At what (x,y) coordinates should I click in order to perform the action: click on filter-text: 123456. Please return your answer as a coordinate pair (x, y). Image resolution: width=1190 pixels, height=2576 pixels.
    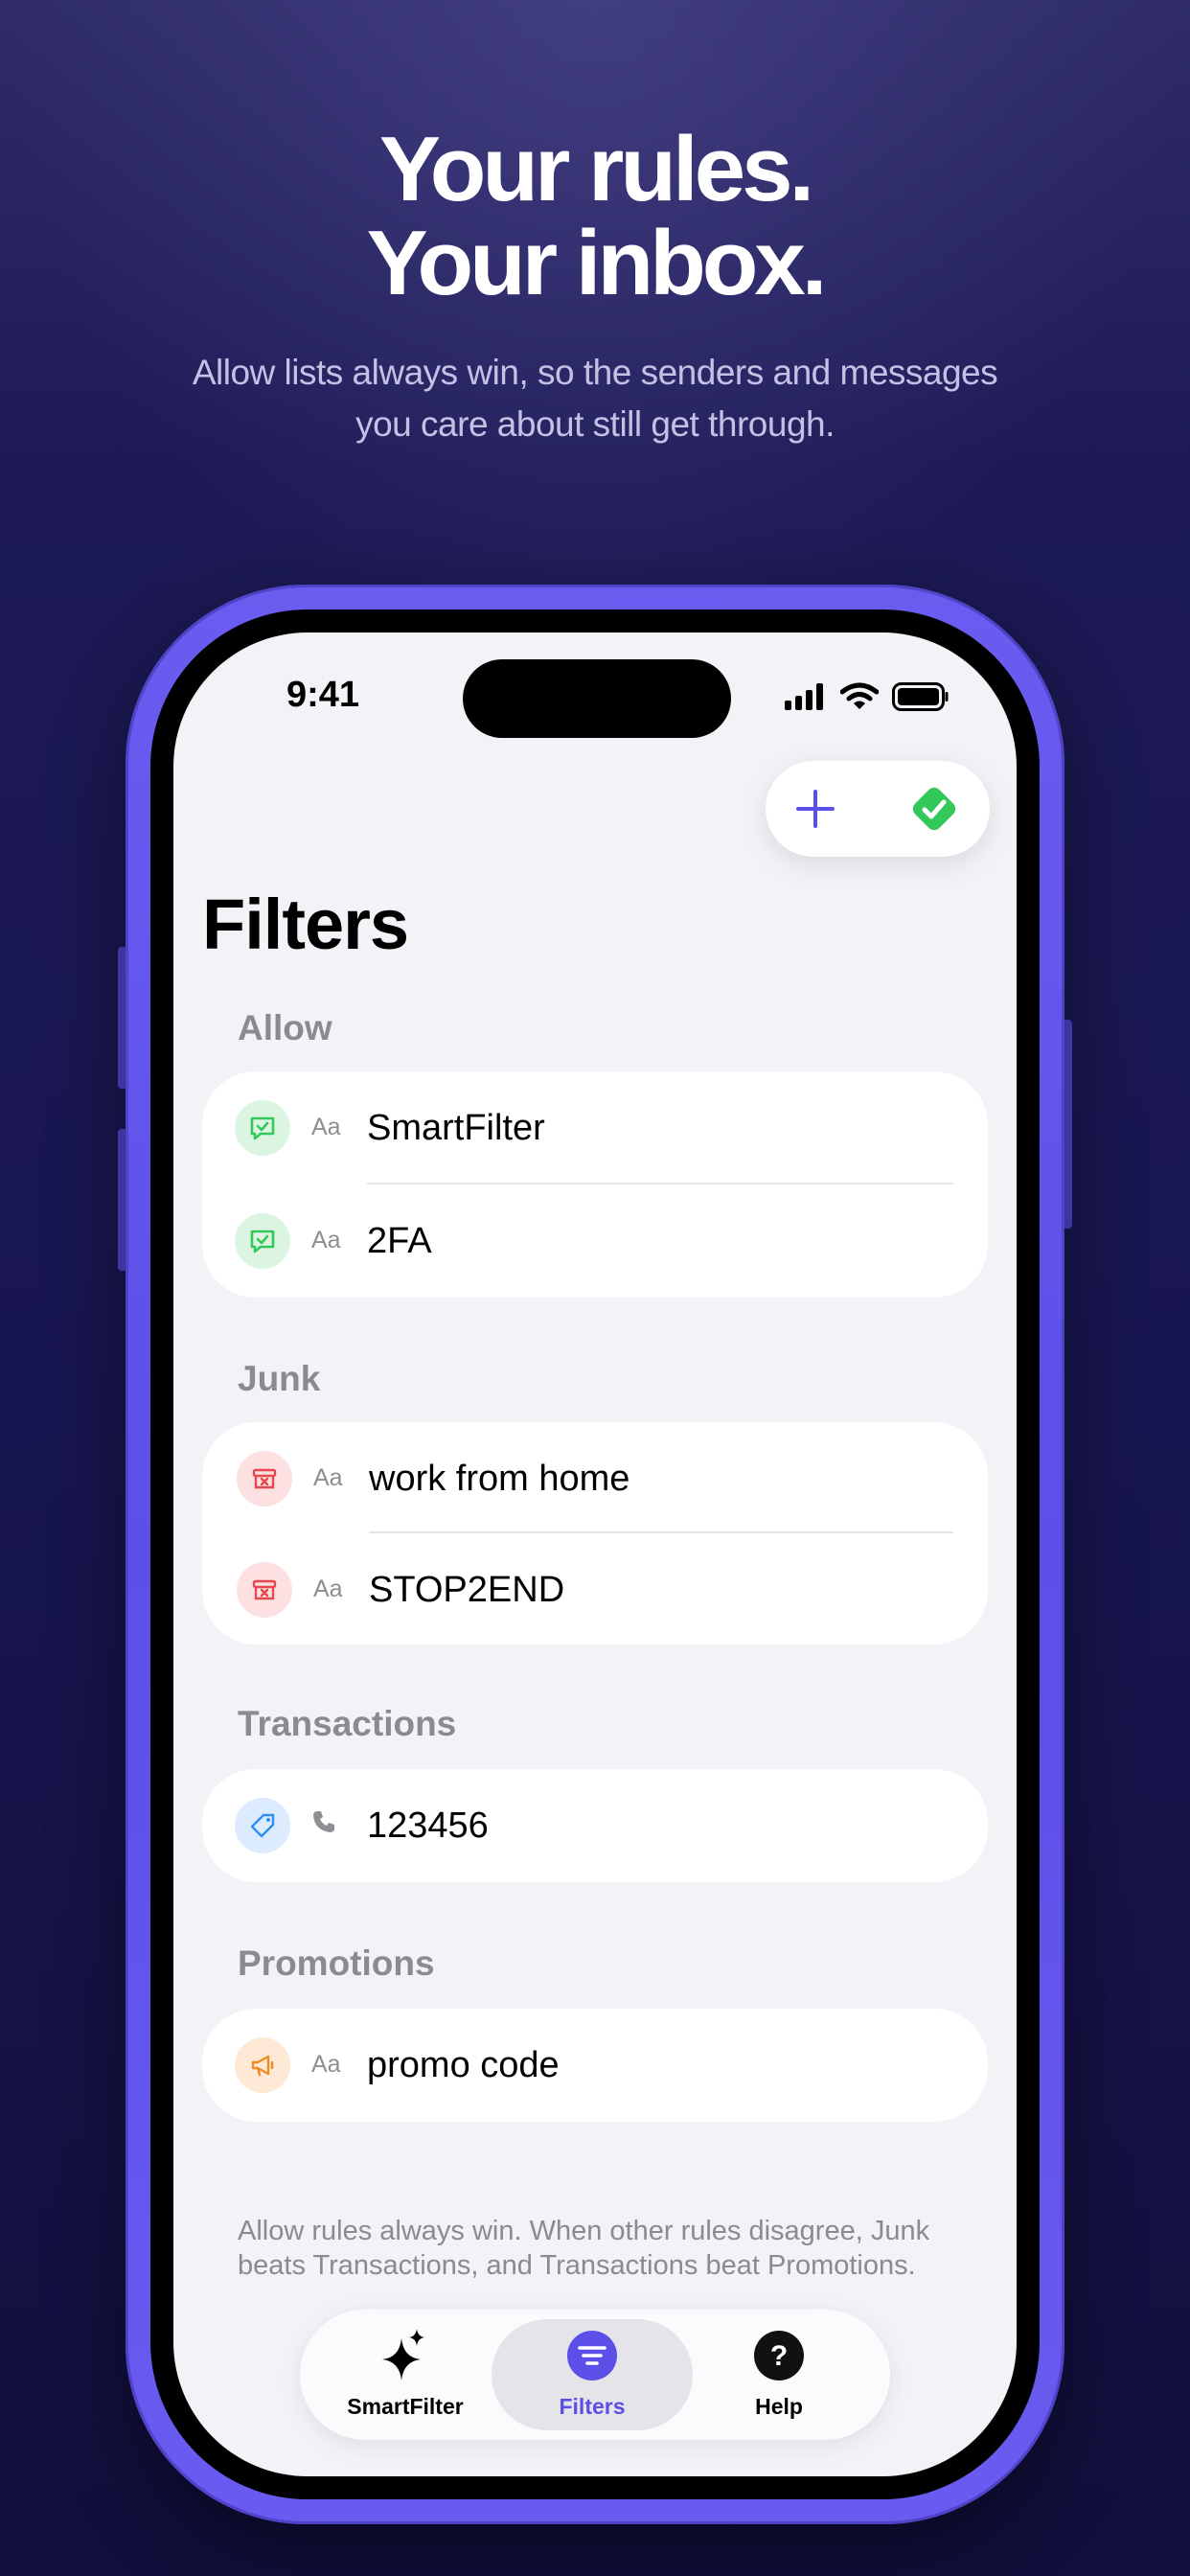
    Looking at the image, I should click on (428, 1826).